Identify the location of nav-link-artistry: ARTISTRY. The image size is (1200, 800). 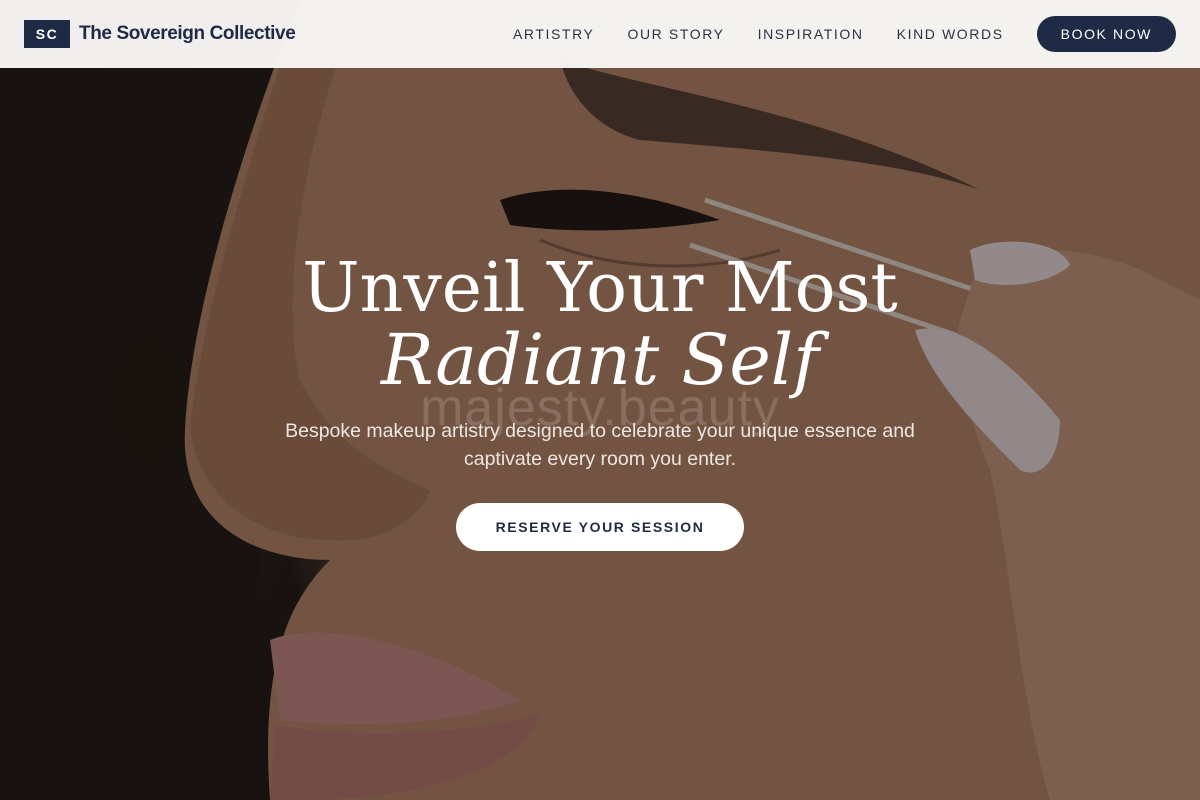
(554, 34).